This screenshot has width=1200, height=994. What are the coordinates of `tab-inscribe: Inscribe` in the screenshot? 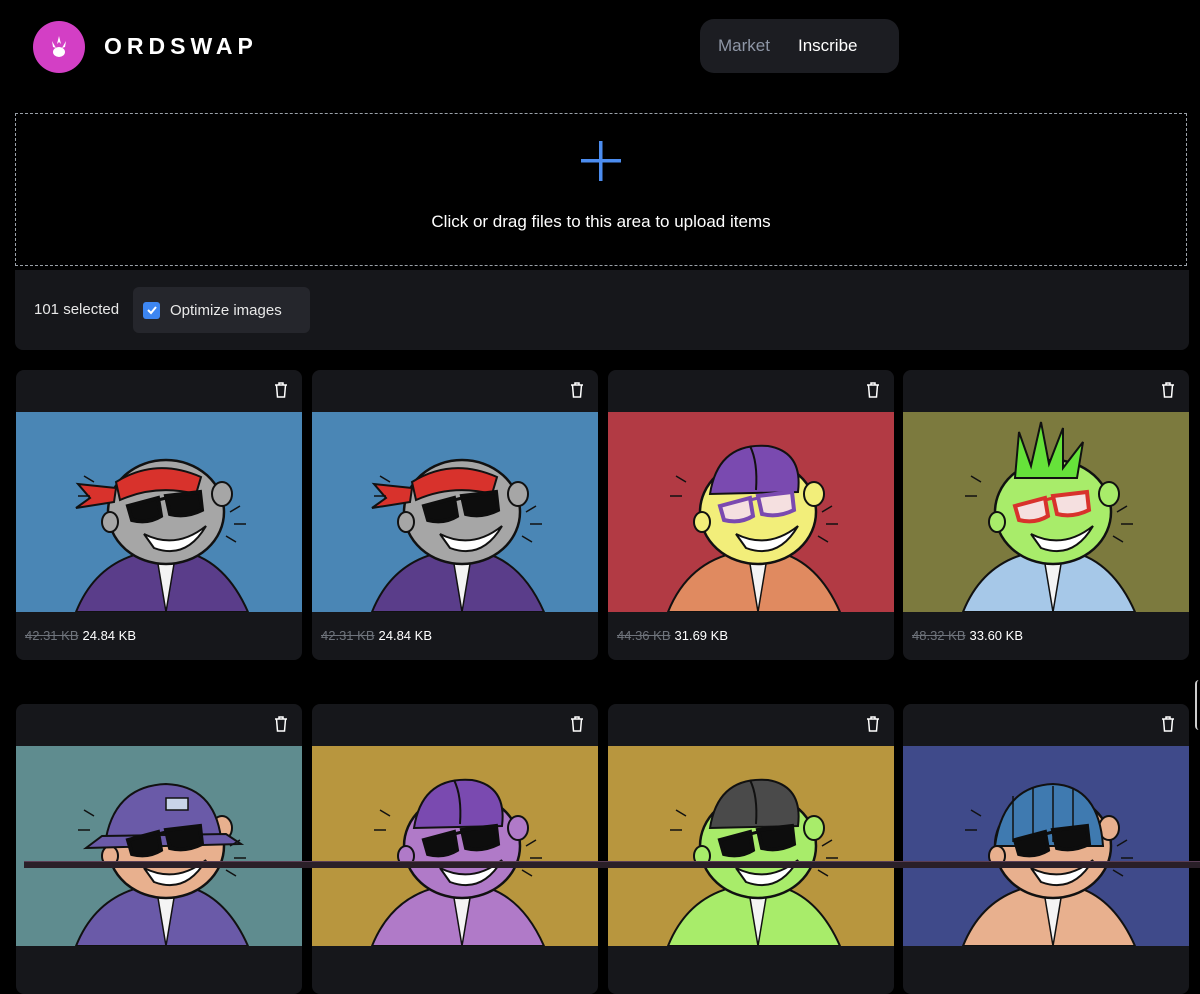 It's located at (828, 46).